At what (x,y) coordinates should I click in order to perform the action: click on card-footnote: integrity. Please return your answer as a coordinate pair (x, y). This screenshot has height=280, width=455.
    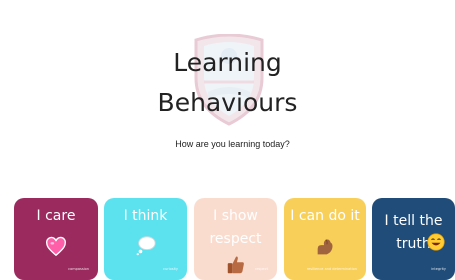
    Looking at the image, I should click on (438, 269).